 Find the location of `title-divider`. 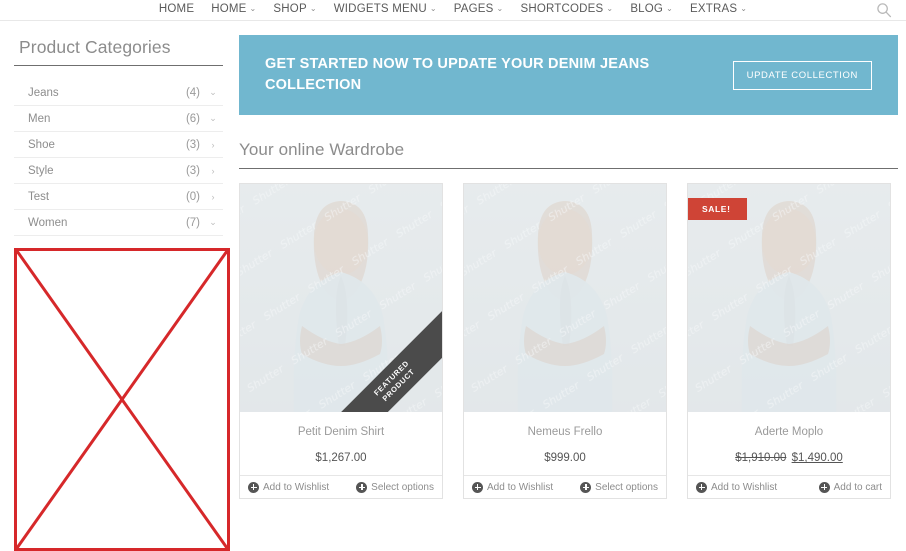

title-divider is located at coordinates (118, 65).